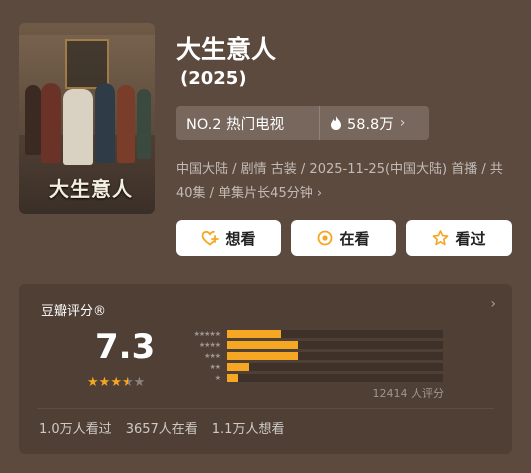 This screenshot has height=473, width=531. I want to click on watched-count: 1.0万人看过, so click(75, 429).